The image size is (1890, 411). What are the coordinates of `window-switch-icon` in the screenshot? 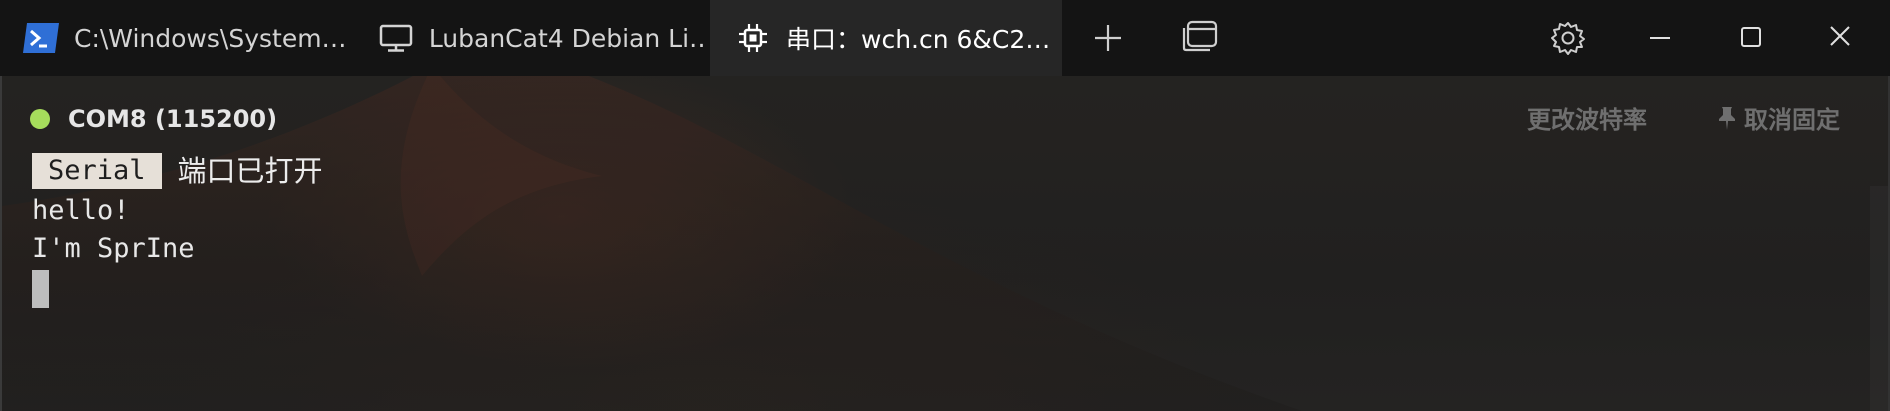 It's located at (1200, 36).